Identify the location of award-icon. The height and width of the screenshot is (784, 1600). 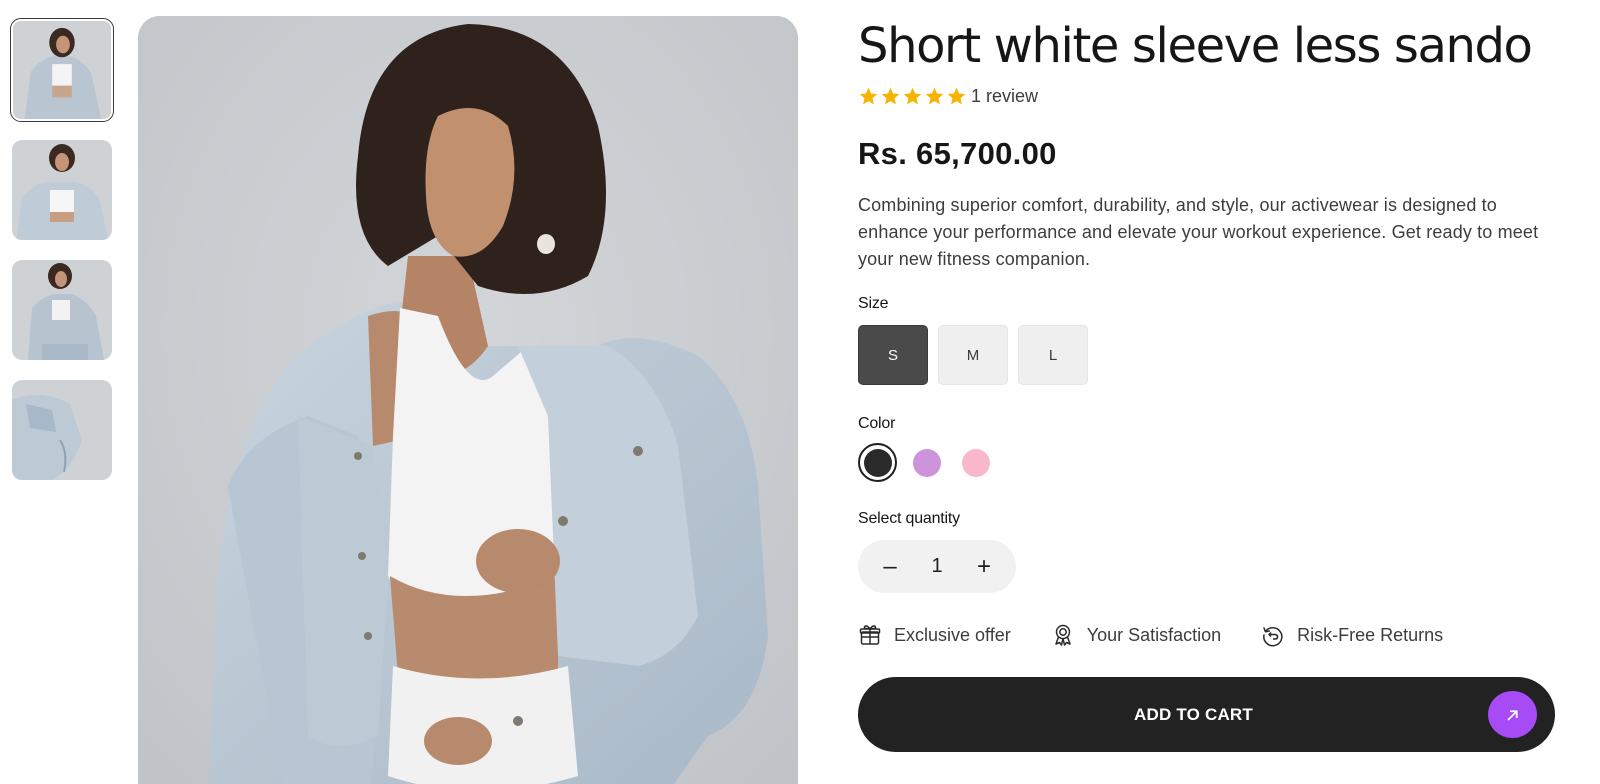
(1062, 635).